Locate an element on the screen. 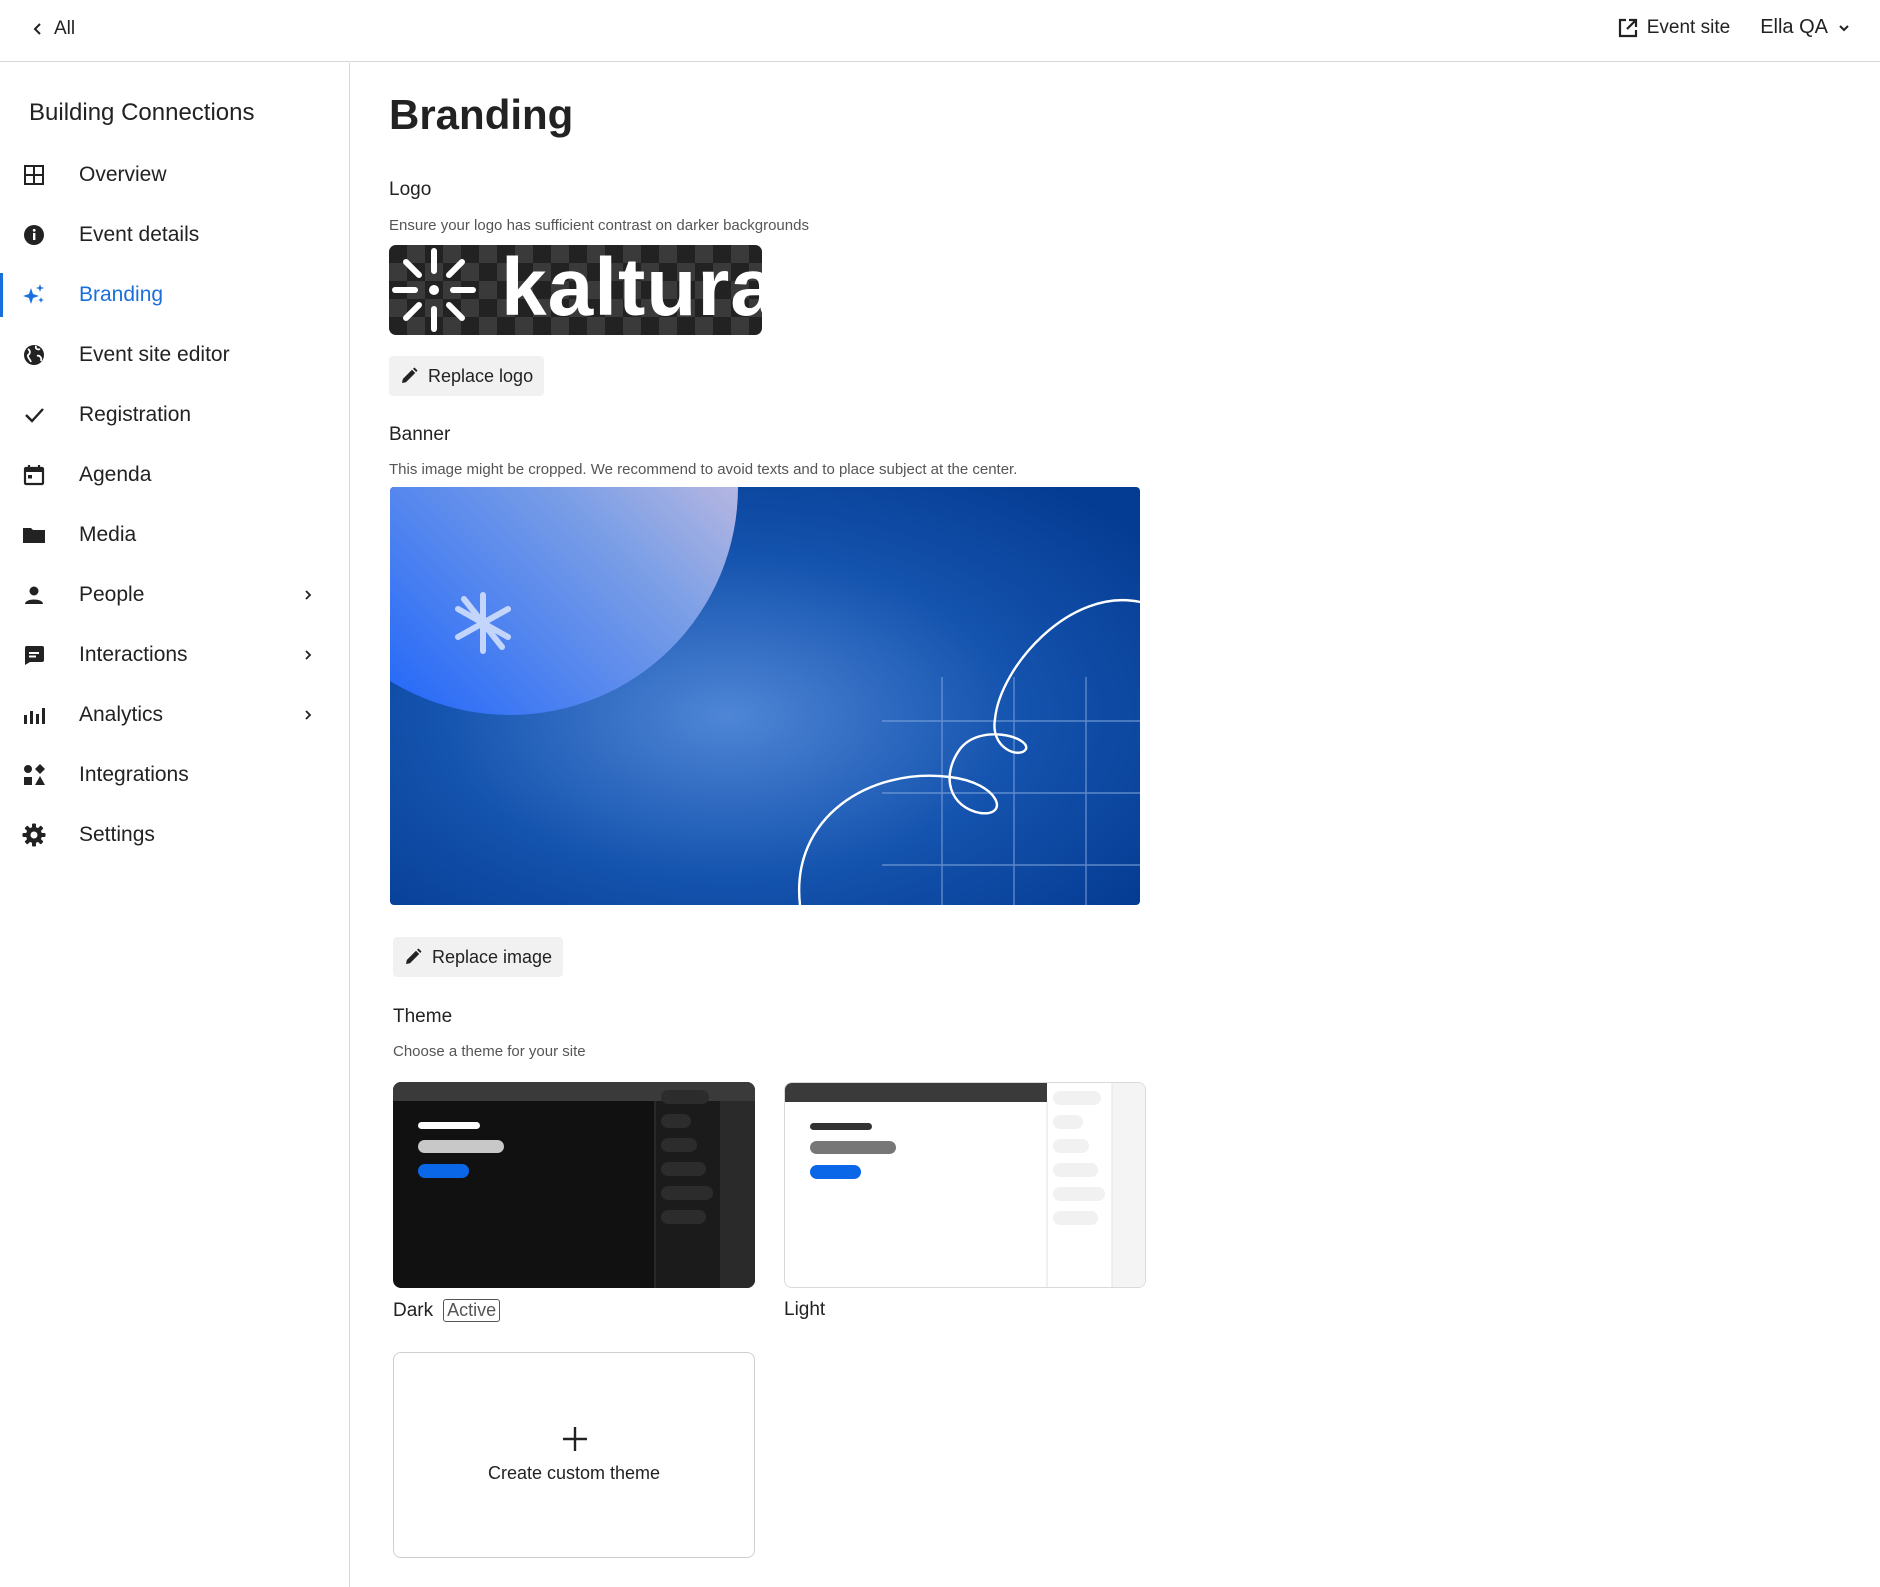 Image resolution: width=1880 pixels, height=1587 pixels. calendar-icon is located at coordinates (34, 475).